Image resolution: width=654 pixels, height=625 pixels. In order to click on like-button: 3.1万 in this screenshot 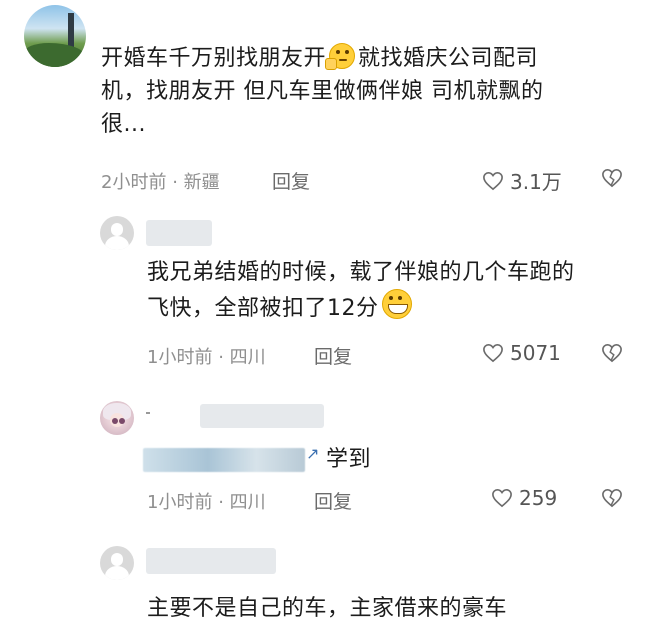, I will do `click(522, 180)`.